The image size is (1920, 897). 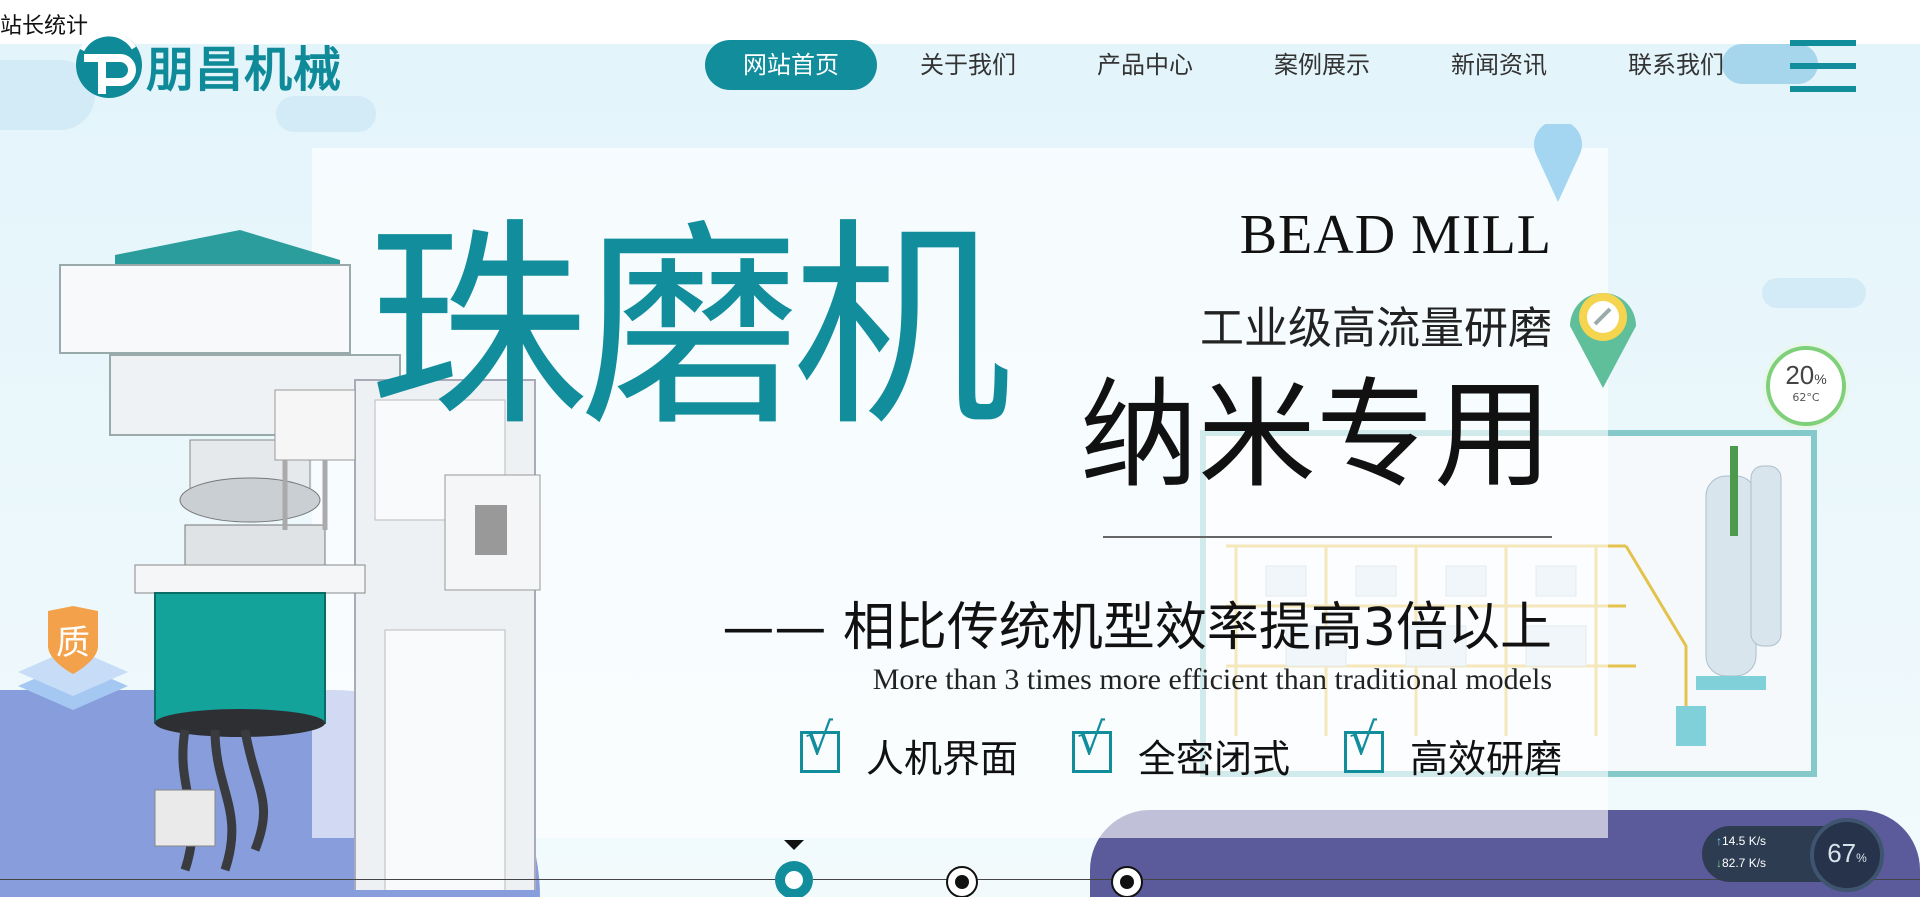 What do you see at coordinates (1793, 855) in the screenshot?
I see `network-monitor-widget: ↑14.5 K/s ↓82.7 K/s 67%` at bounding box center [1793, 855].